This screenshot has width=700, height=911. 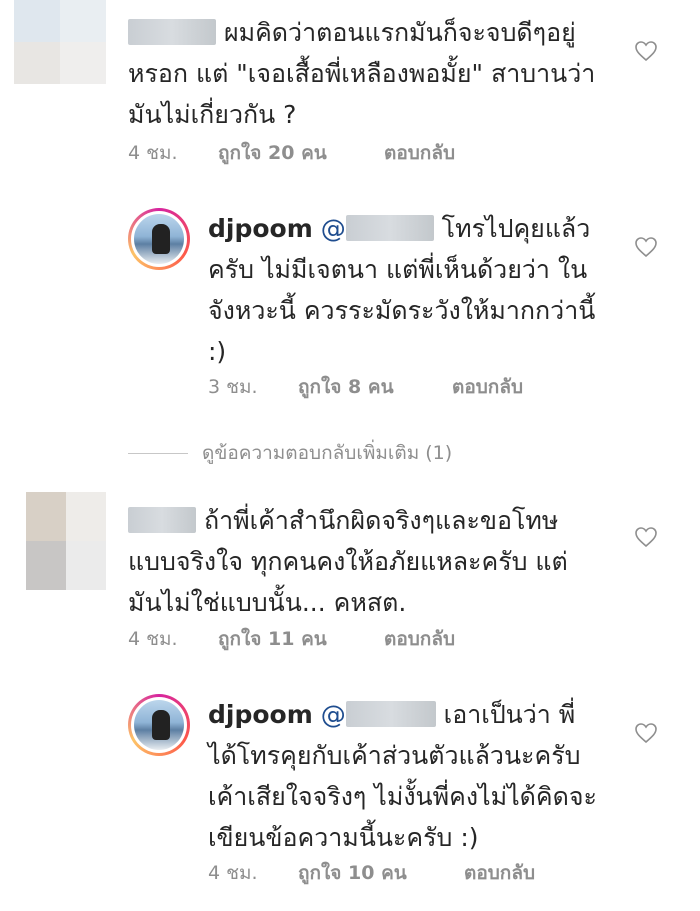 I want to click on view-more-replies: ดูข้อความตอบกลับเพิ่มเติม (1), so click(x=290, y=453).